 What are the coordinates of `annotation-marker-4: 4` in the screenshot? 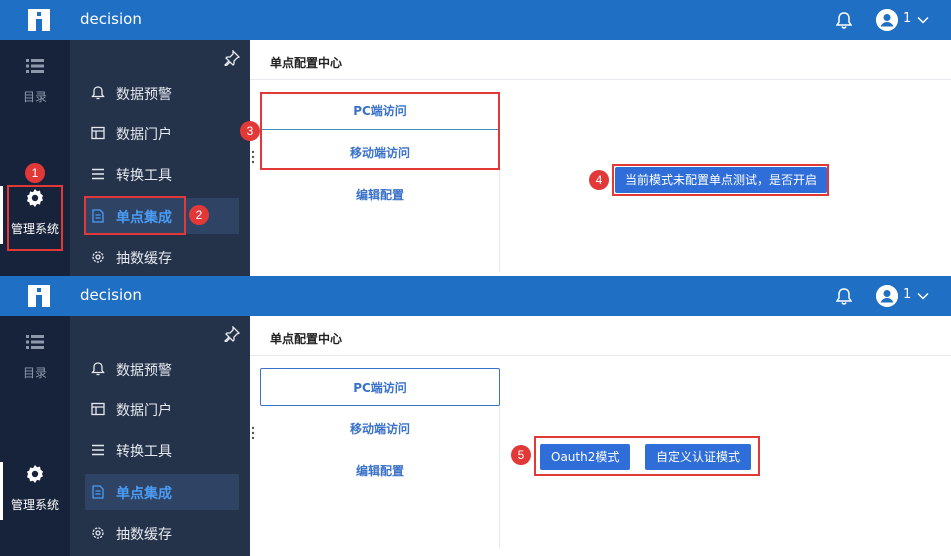 It's located at (599, 180).